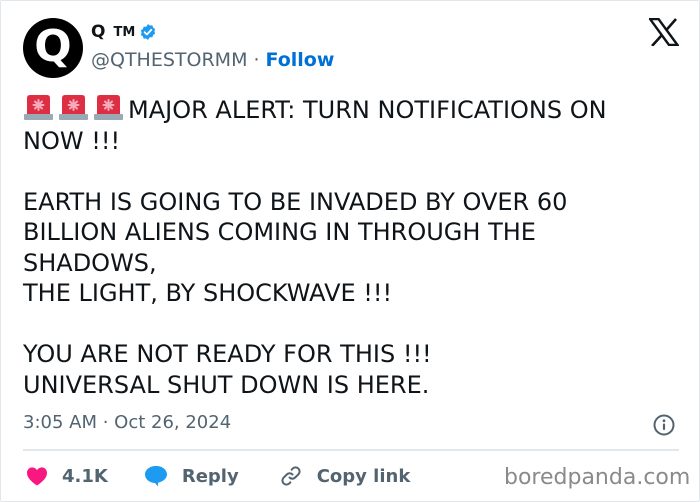  Describe the element at coordinates (664, 425) in the screenshot. I see `info-icon` at that location.